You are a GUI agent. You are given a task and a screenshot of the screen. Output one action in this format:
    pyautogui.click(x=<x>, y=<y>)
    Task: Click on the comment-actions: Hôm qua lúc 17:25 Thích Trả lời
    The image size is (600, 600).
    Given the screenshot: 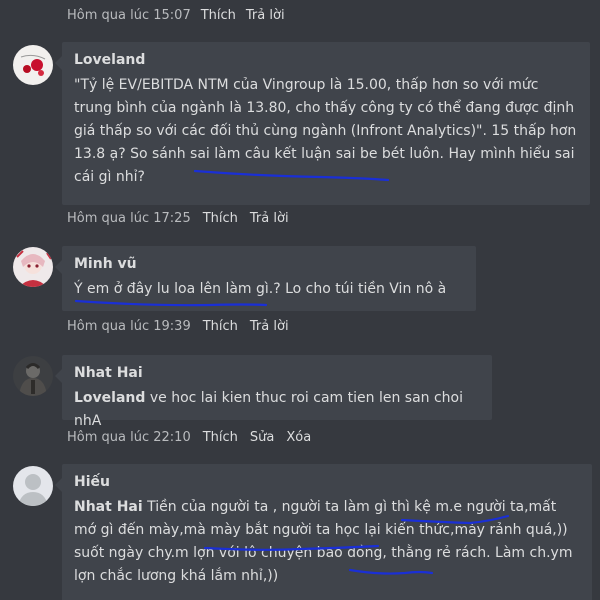 What is the action you would take?
    pyautogui.click(x=178, y=218)
    